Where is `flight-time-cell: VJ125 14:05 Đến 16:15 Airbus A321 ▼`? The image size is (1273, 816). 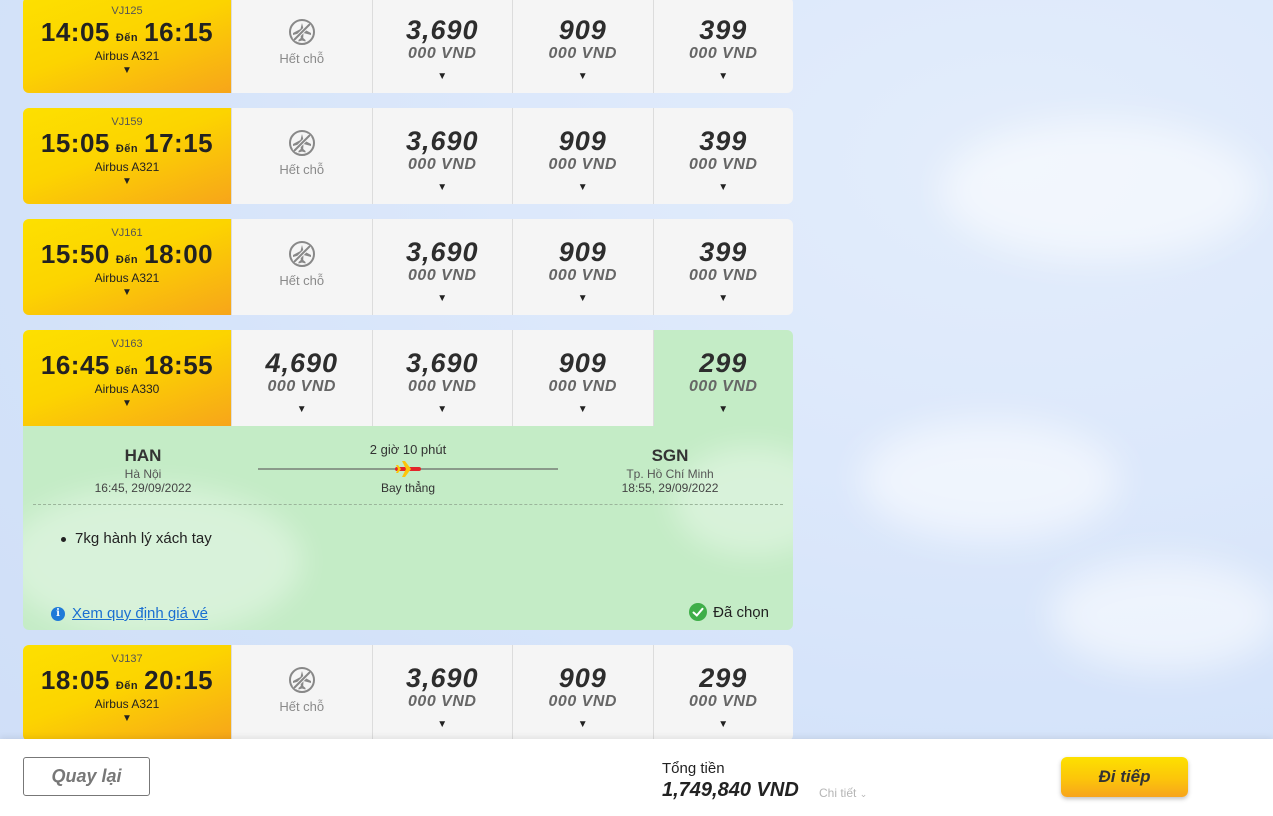 flight-time-cell: VJ125 14:05 Đến 16:15 Airbus A321 ▼ is located at coordinates (127, 46).